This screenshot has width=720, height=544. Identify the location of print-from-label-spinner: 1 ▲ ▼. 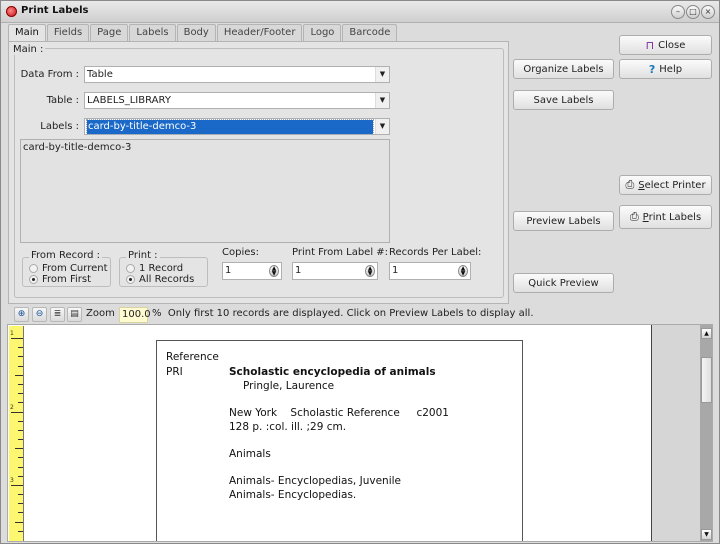
(335, 271).